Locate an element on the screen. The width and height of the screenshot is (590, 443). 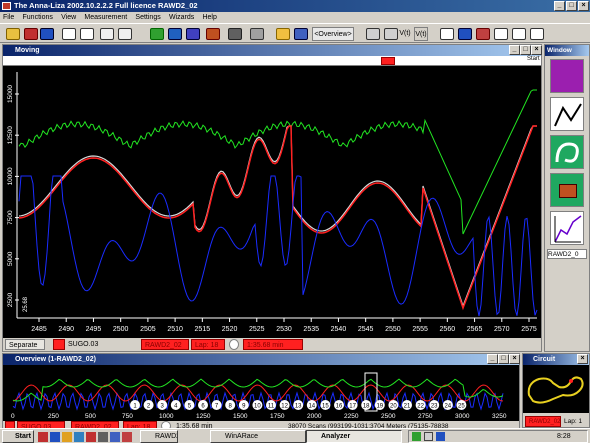
pen-icon is located at coordinates (373, 34).